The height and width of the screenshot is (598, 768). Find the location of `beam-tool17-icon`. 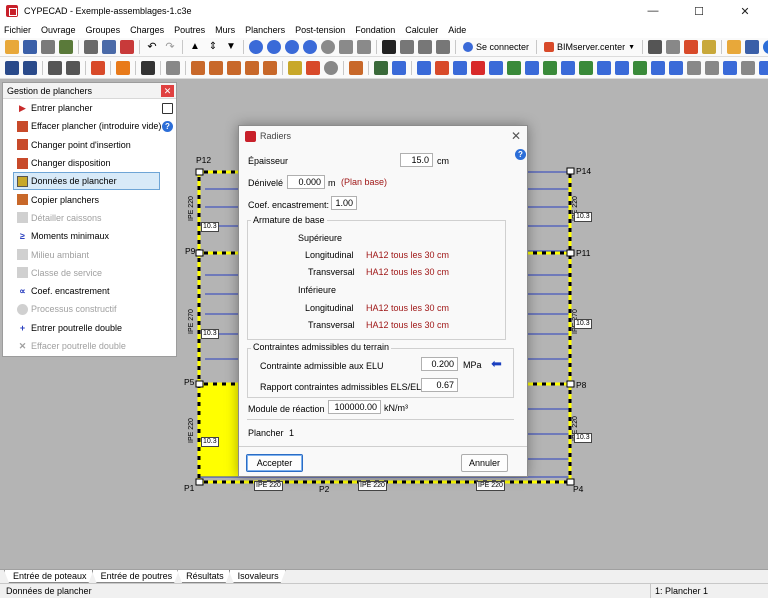

beam-tool17-icon is located at coordinates (730, 67).